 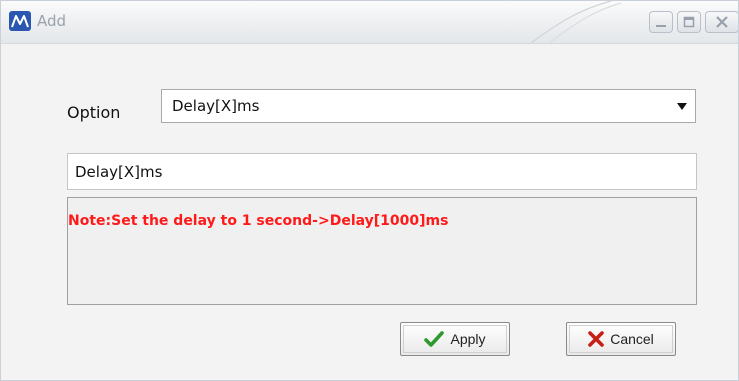 I want to click on option-selected-value: Delay[X]ms, so click(x=216, y=106).